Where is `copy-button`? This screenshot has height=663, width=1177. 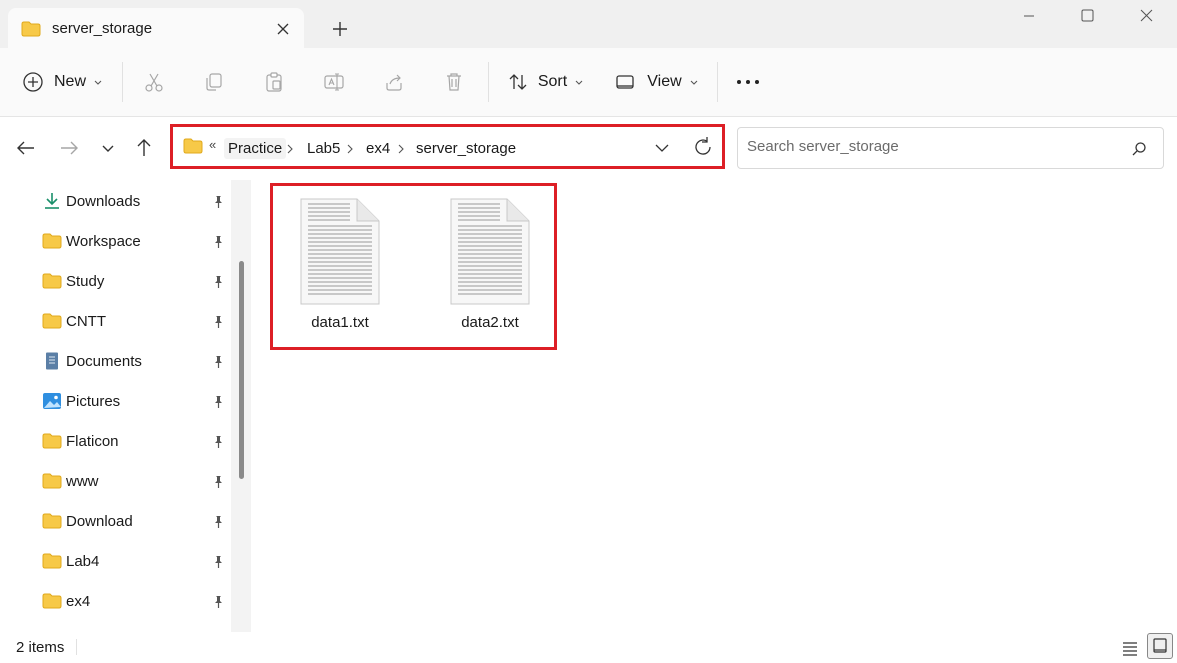 copy-button is located at coordinates (214, 82).